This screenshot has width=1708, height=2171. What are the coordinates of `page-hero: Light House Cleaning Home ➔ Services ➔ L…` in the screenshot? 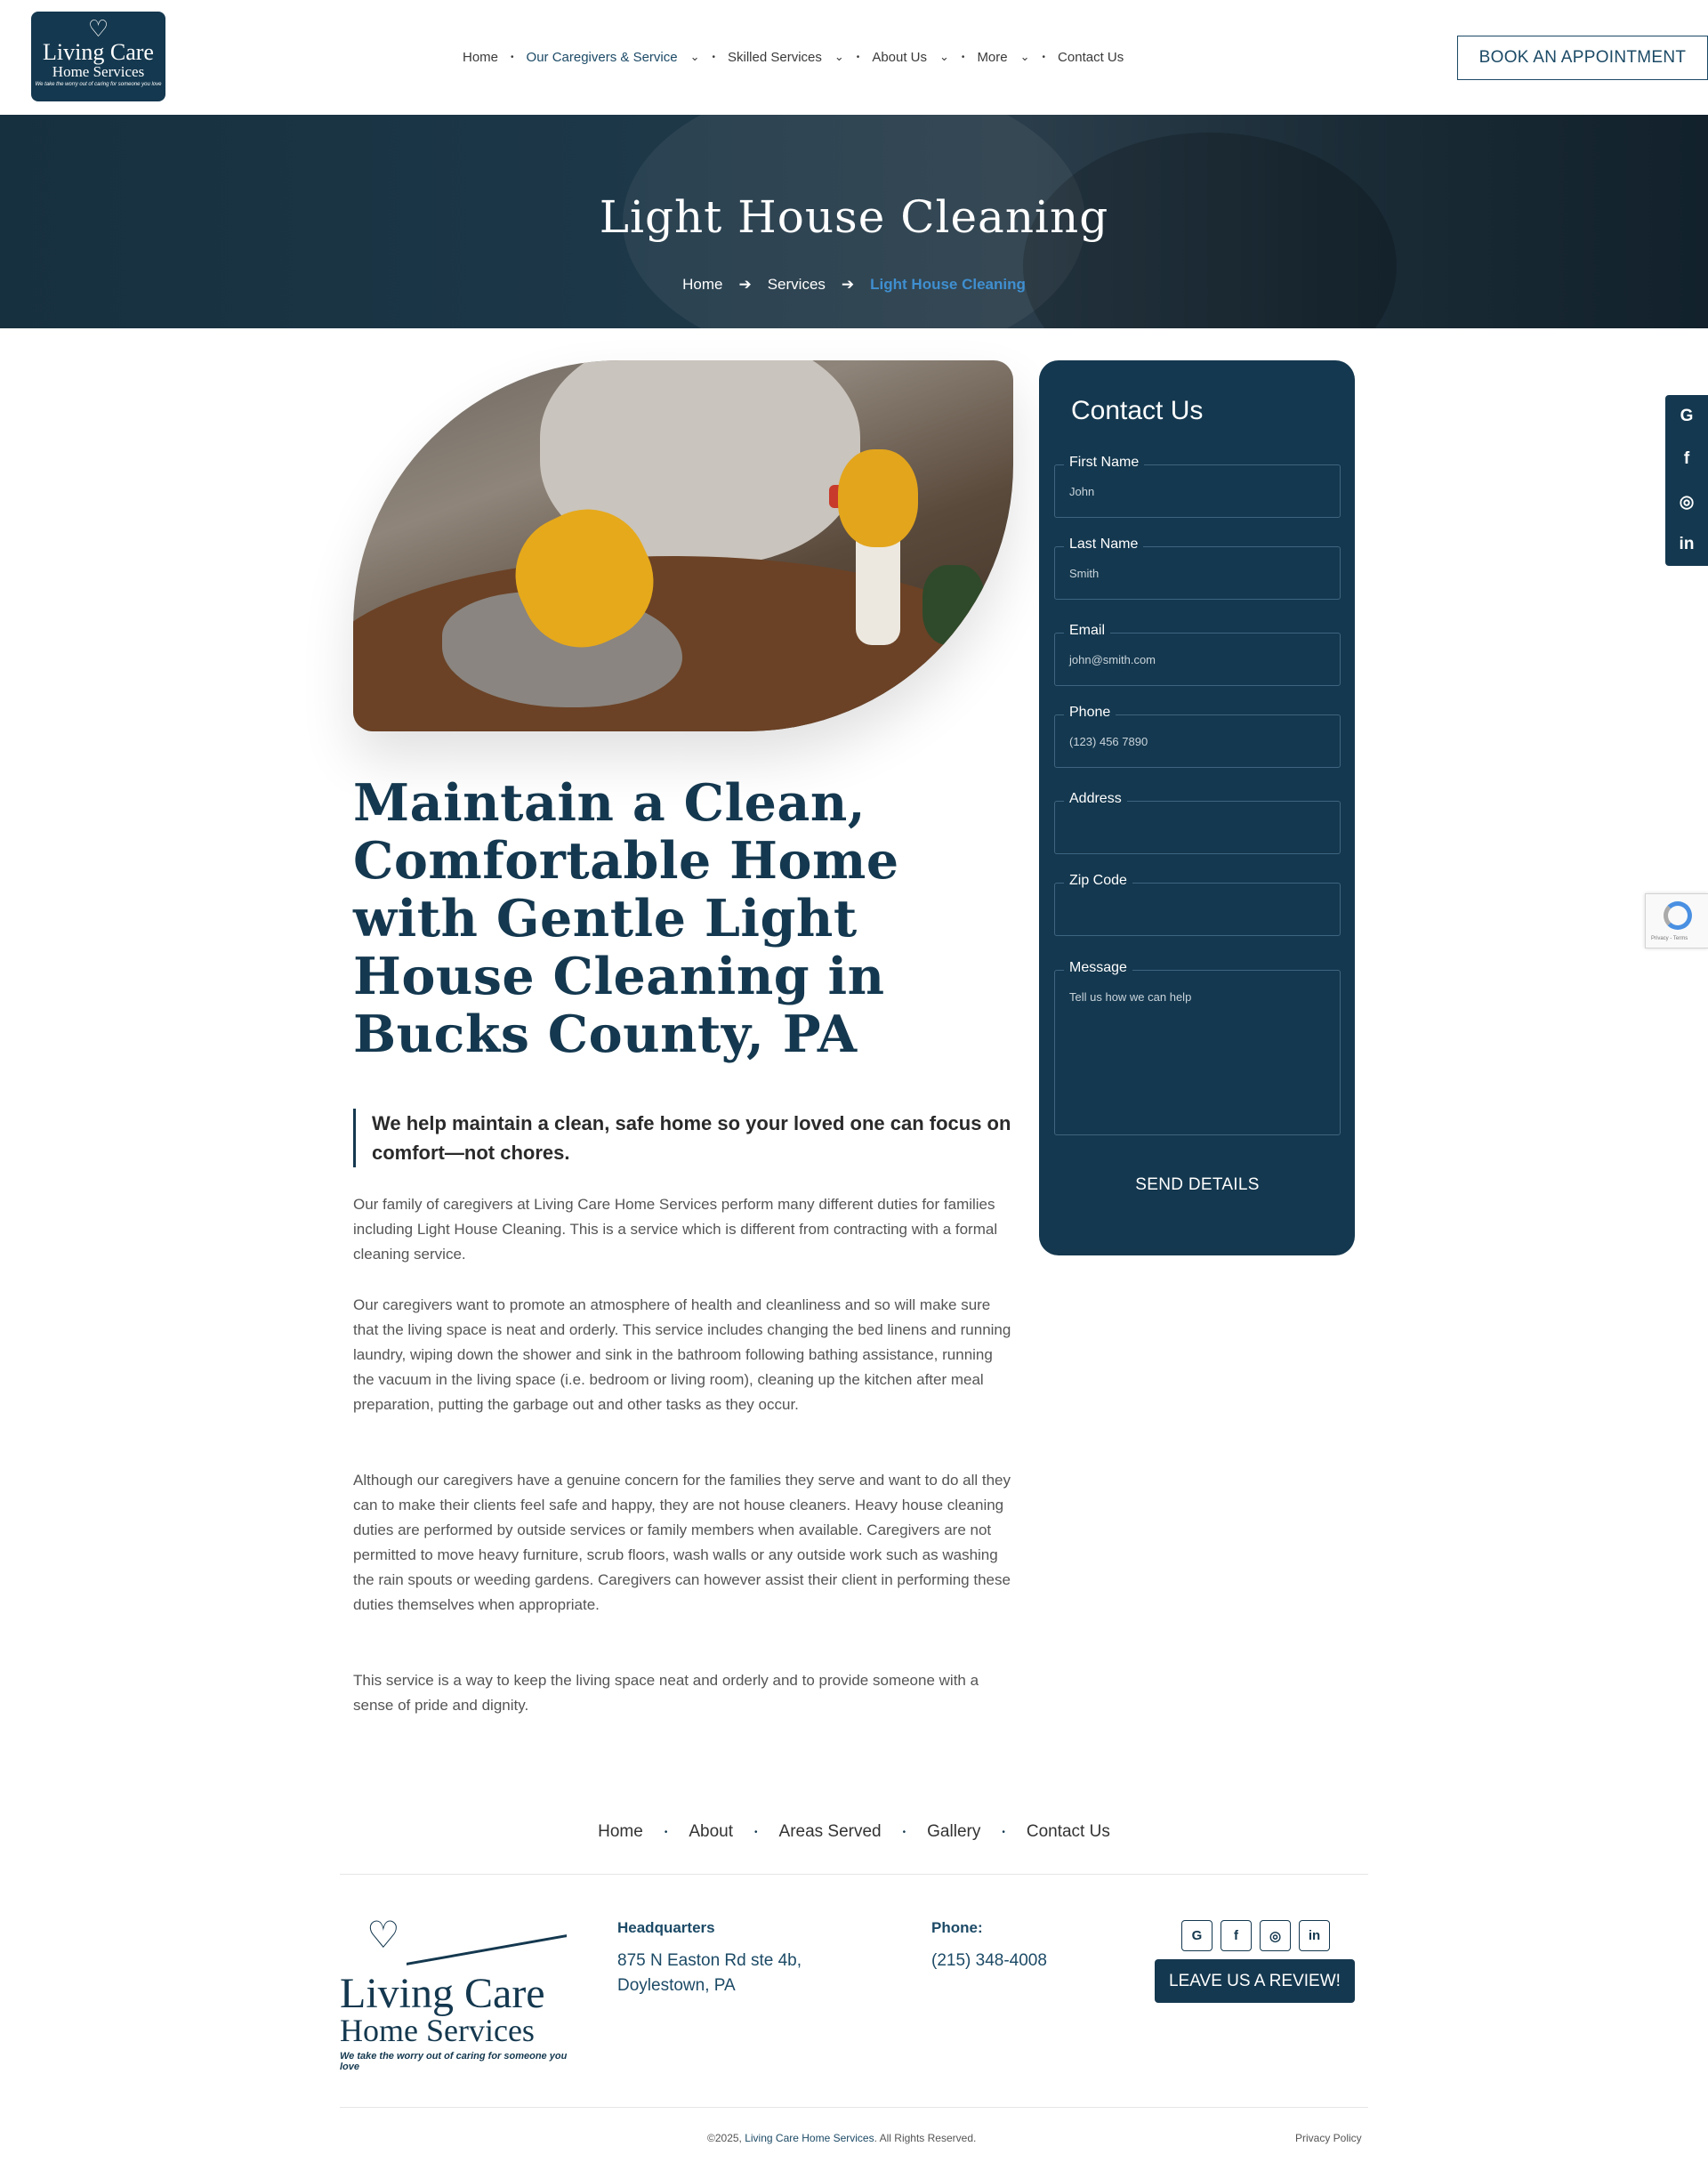 It's located at (854, 221).